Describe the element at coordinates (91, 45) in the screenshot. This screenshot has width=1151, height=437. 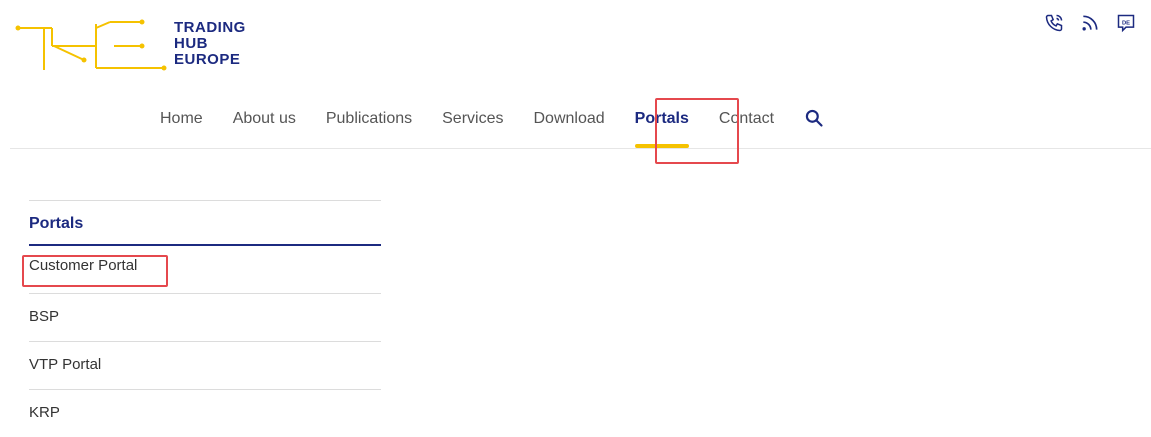
I see `logo-mark` at that location.